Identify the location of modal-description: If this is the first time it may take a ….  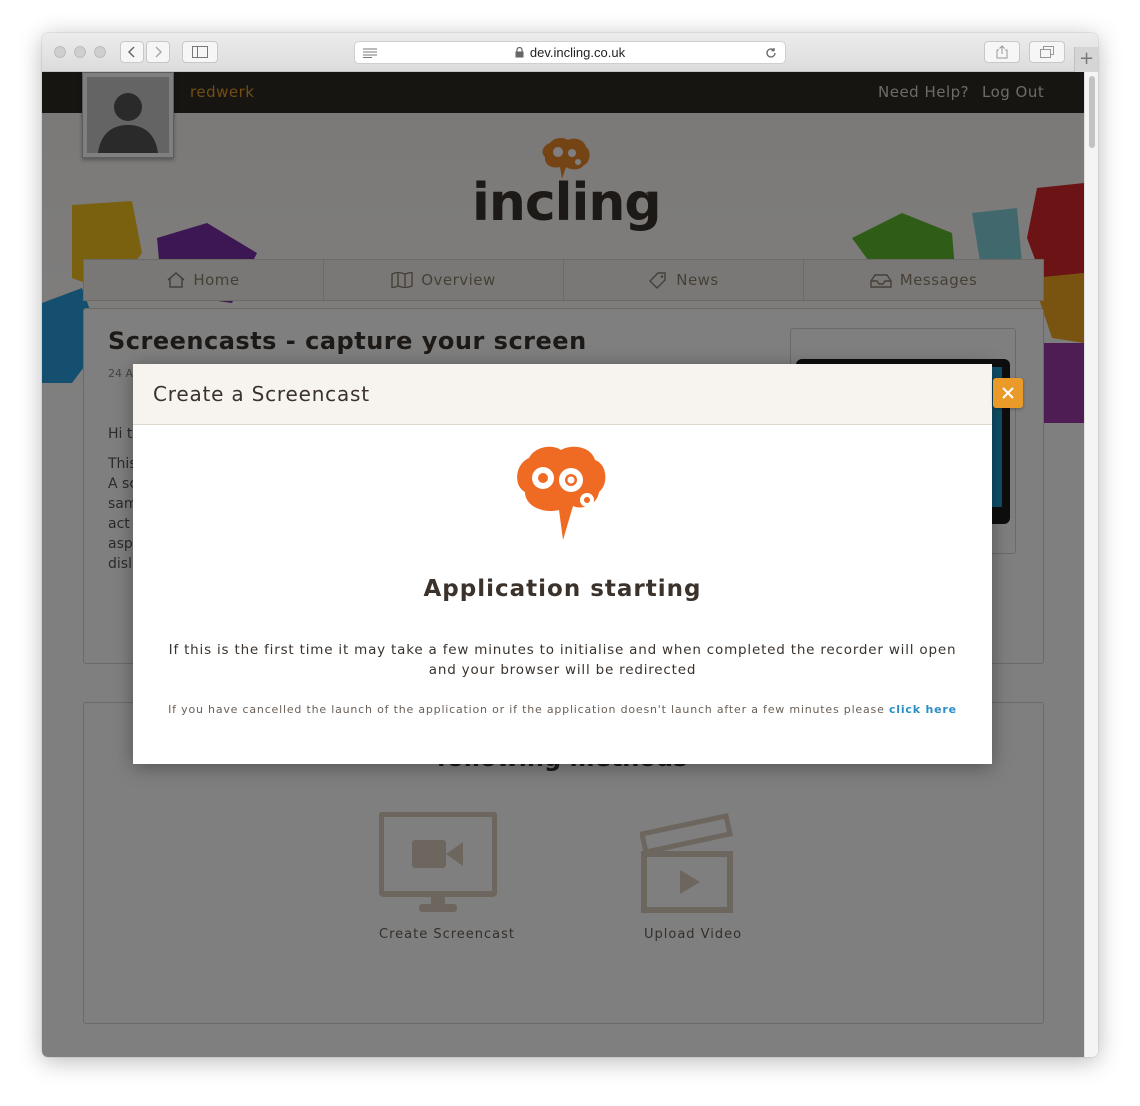
(562, 660).